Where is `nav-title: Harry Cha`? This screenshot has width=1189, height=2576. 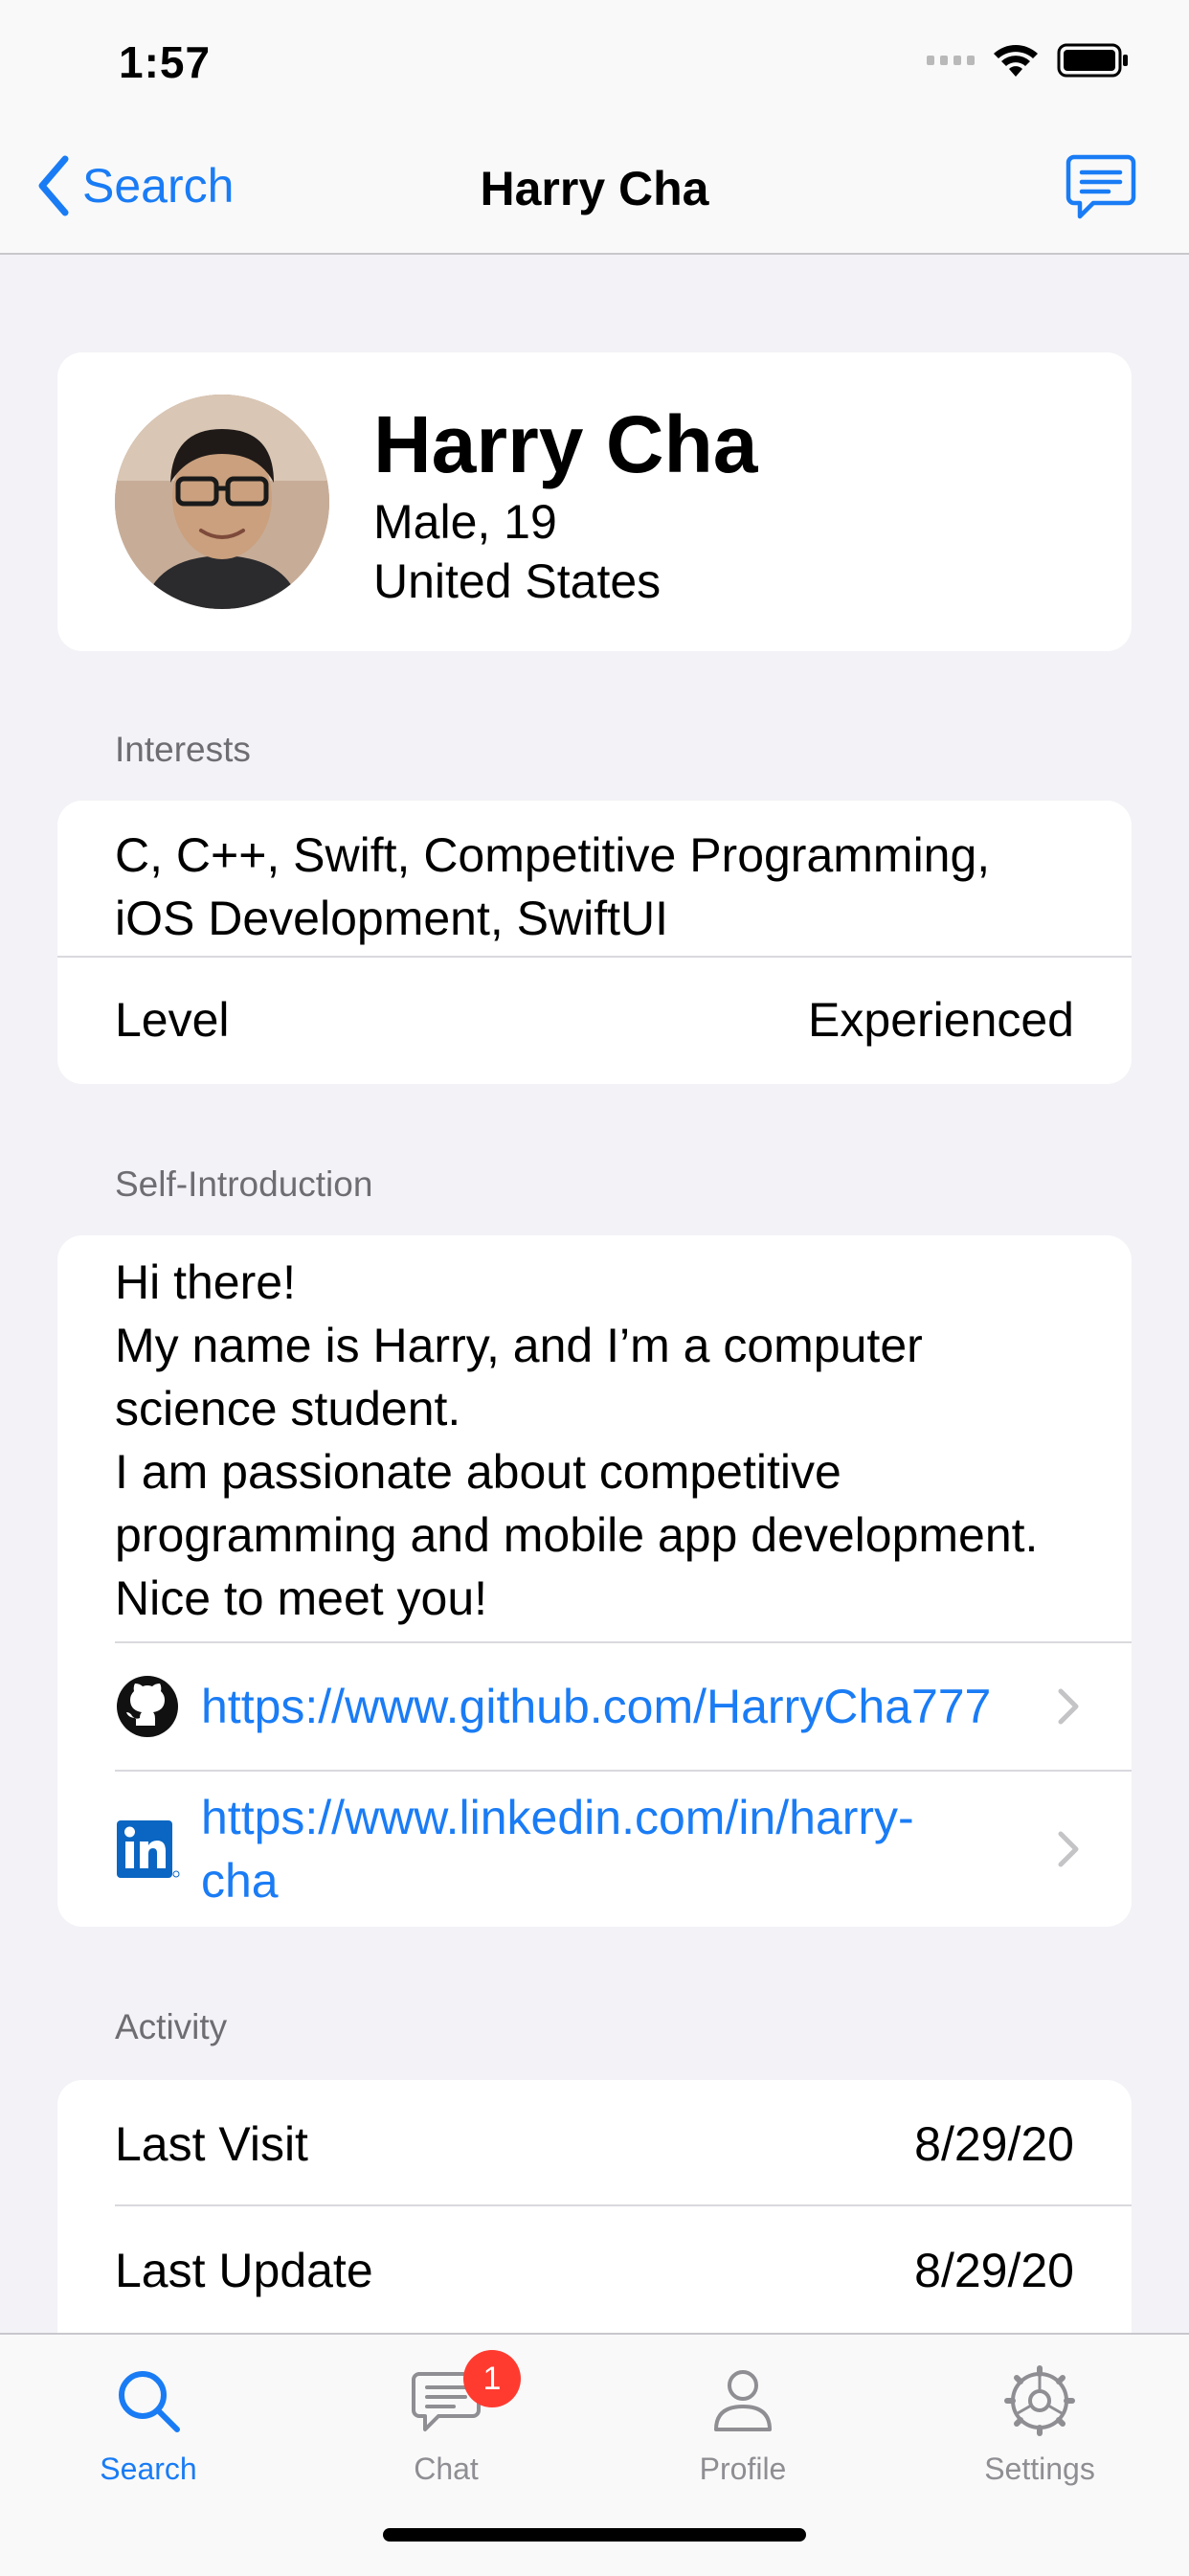 nav-title: Harry Cha is located at coordinates (594, 188).